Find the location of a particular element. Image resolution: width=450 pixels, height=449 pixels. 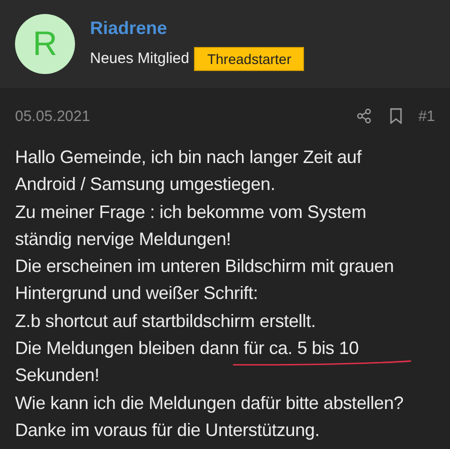

member-role: Neues Mitglied is located at coordinates (140, 58).